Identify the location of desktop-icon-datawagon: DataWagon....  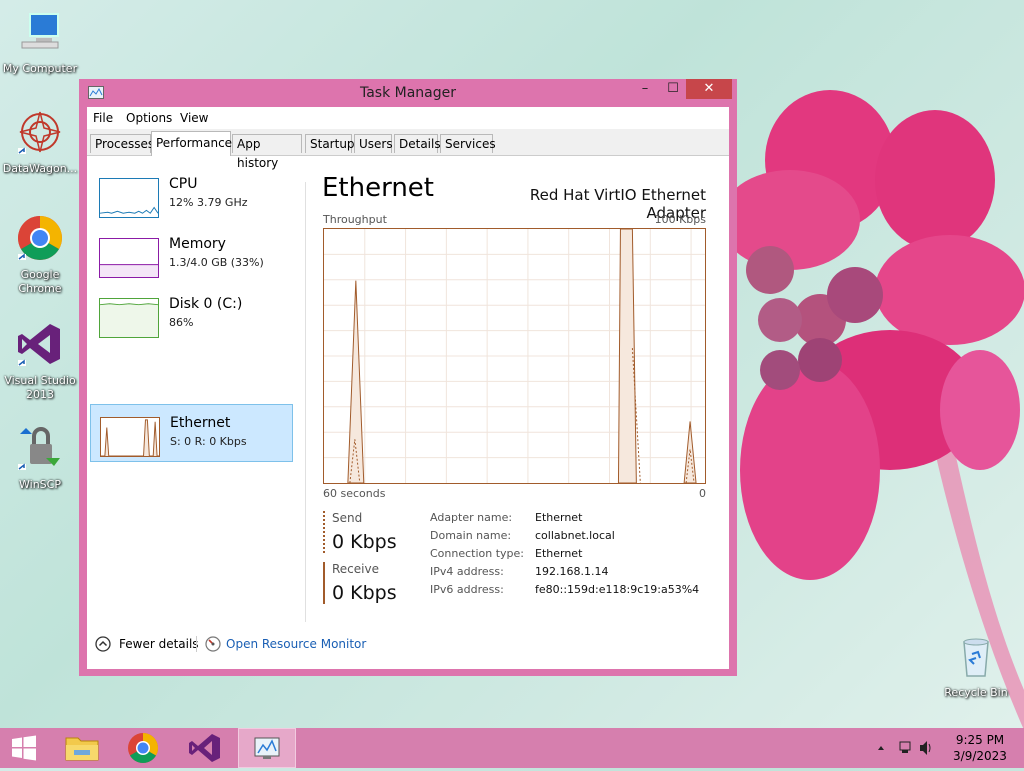
(40, 142).